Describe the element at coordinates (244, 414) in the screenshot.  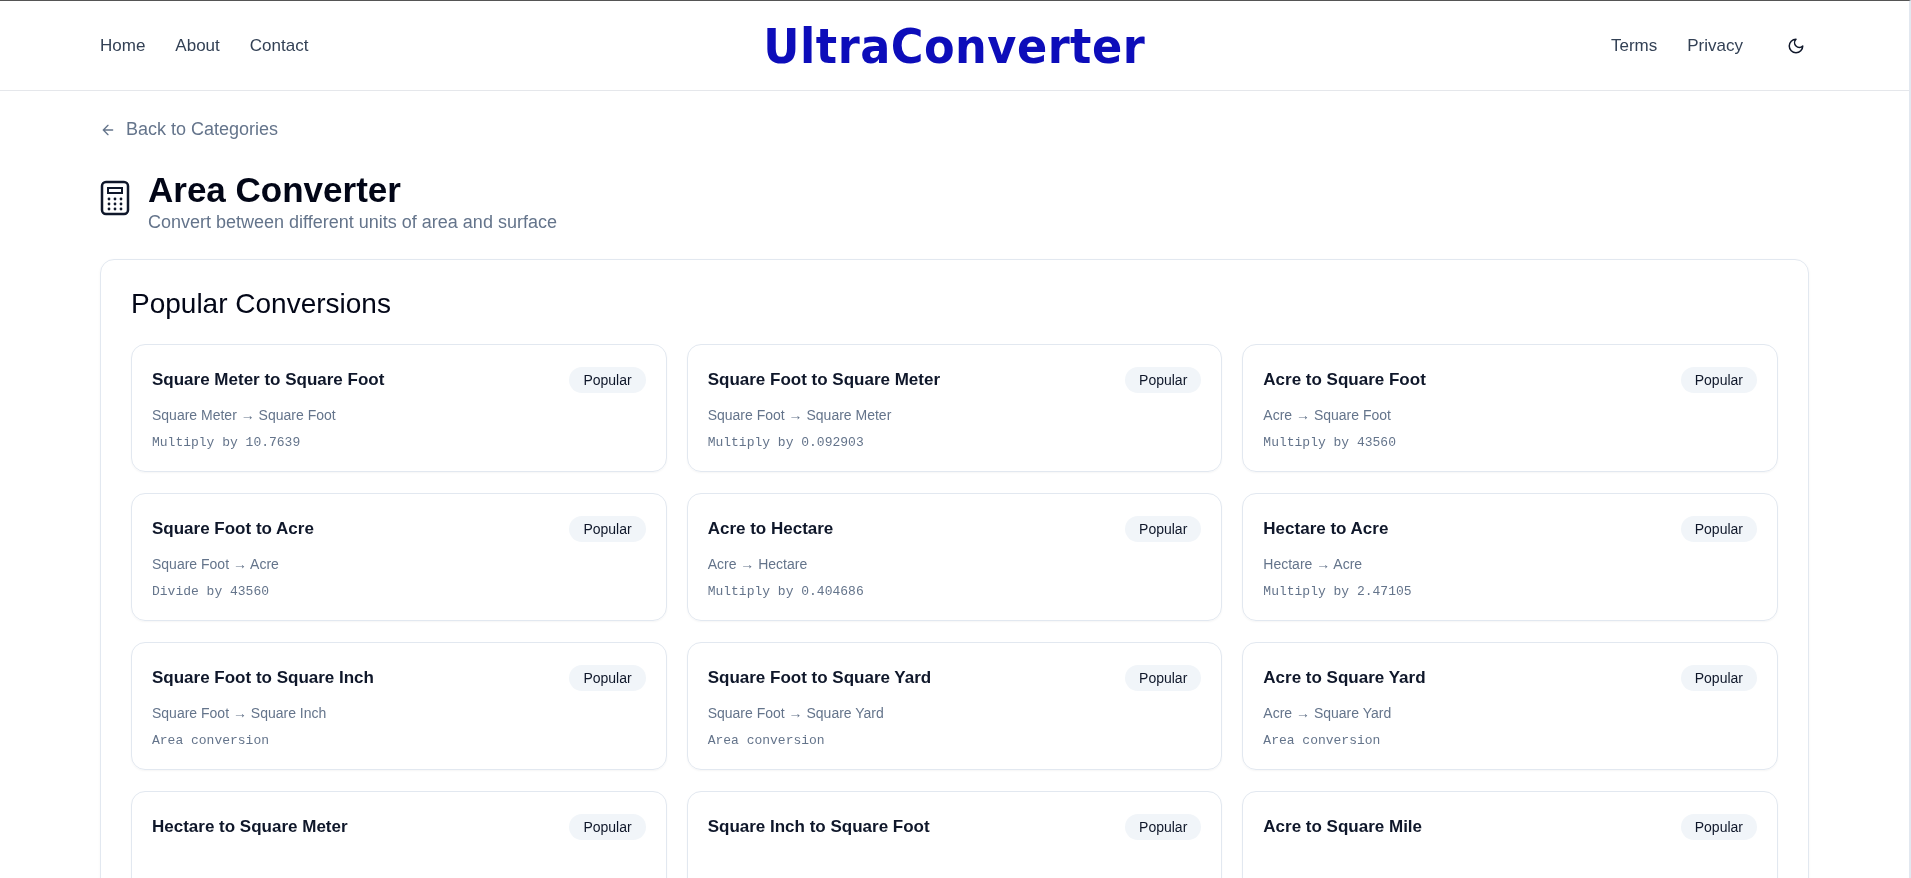
I see `unit-pair: Square Meter → Square Foot` at that location.